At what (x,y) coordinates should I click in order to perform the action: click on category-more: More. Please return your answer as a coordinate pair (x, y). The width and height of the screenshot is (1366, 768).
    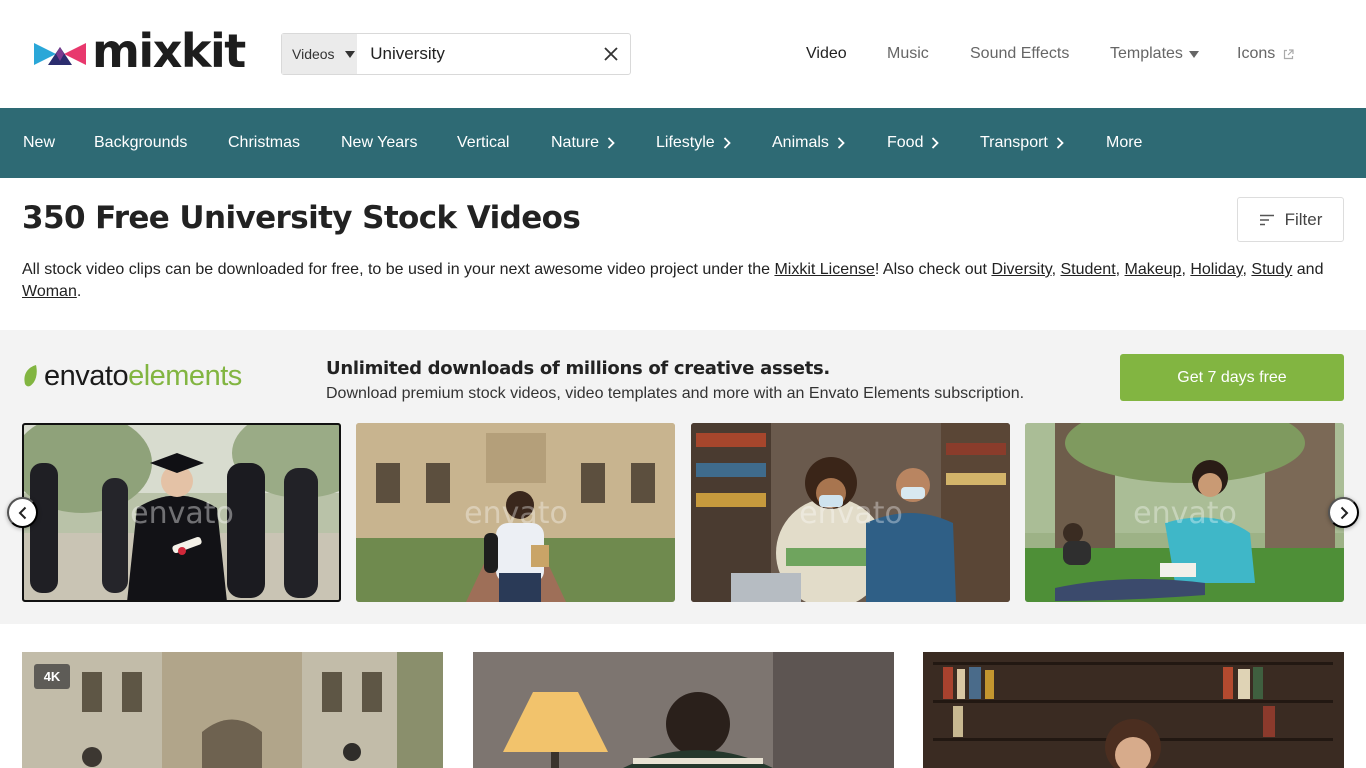
    Looking at the image, I should click on (1124, 143).